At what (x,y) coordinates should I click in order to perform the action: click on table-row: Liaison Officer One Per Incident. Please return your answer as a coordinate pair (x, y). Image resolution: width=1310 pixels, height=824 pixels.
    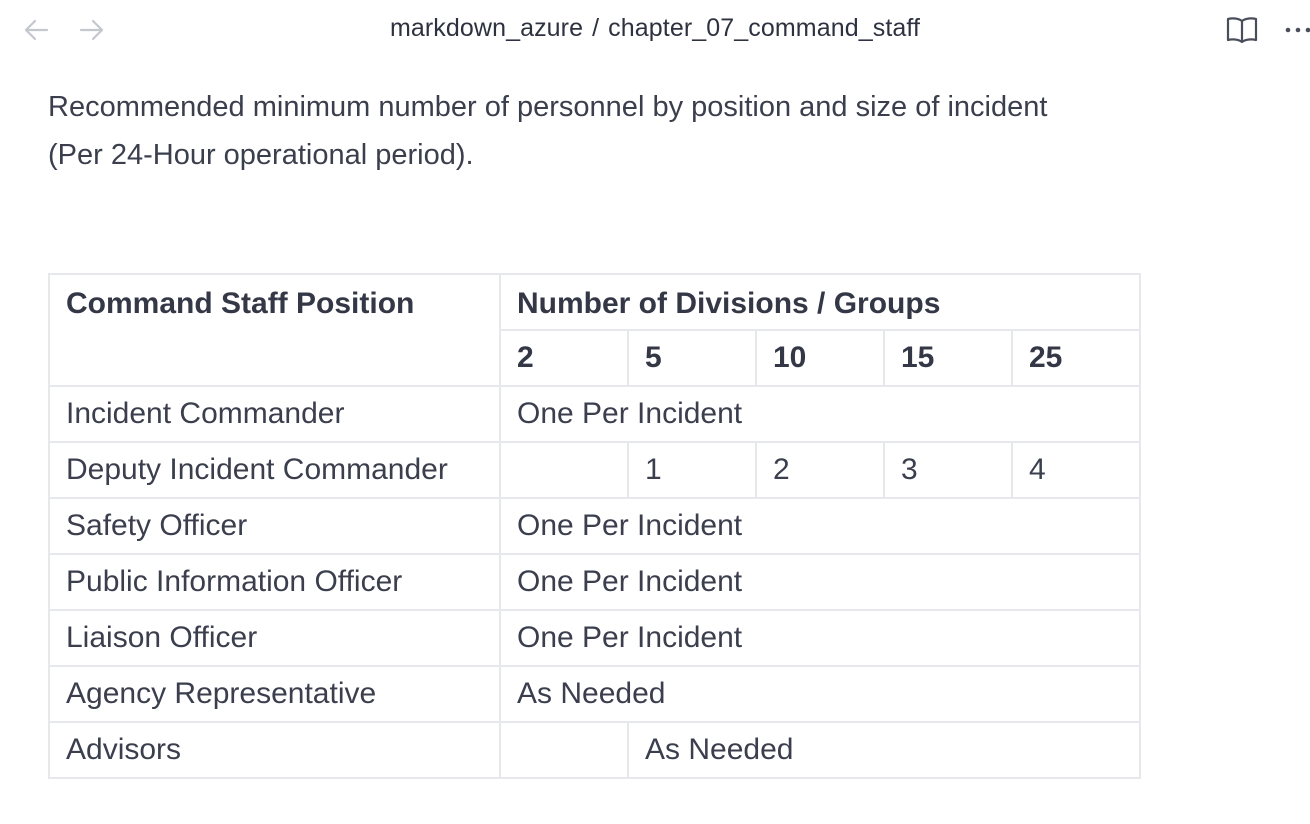
    Looking at the image, I should click on (594, 638).